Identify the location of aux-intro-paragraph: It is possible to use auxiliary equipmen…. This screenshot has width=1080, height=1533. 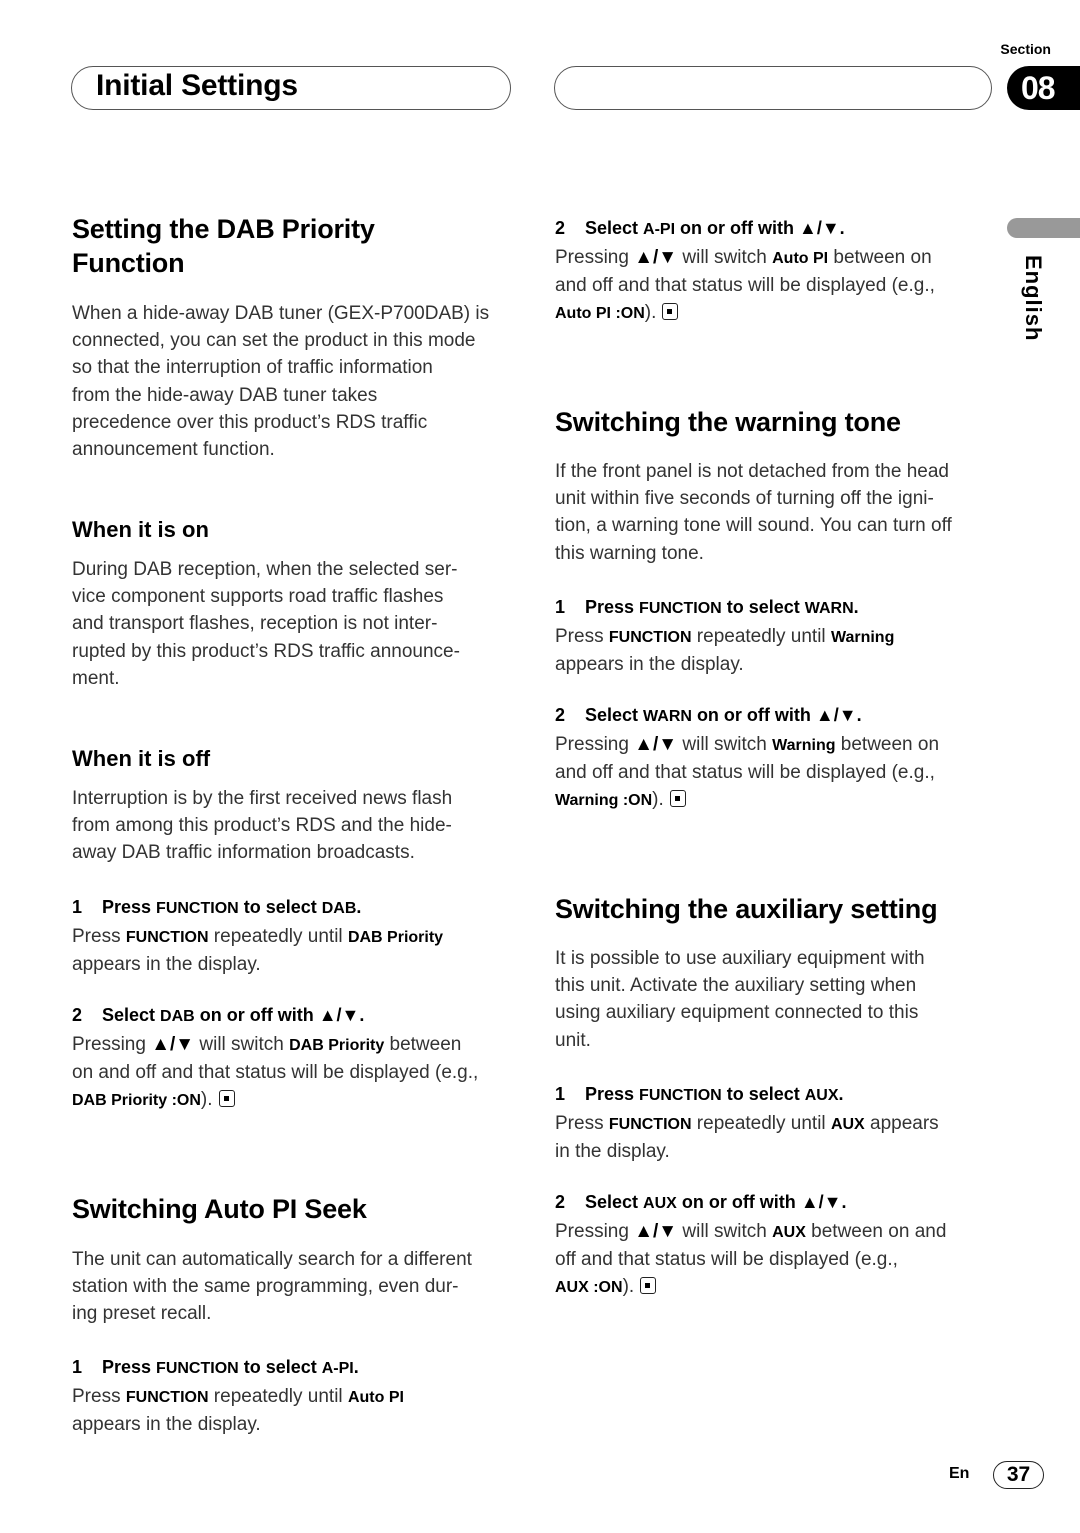
(740, 999).